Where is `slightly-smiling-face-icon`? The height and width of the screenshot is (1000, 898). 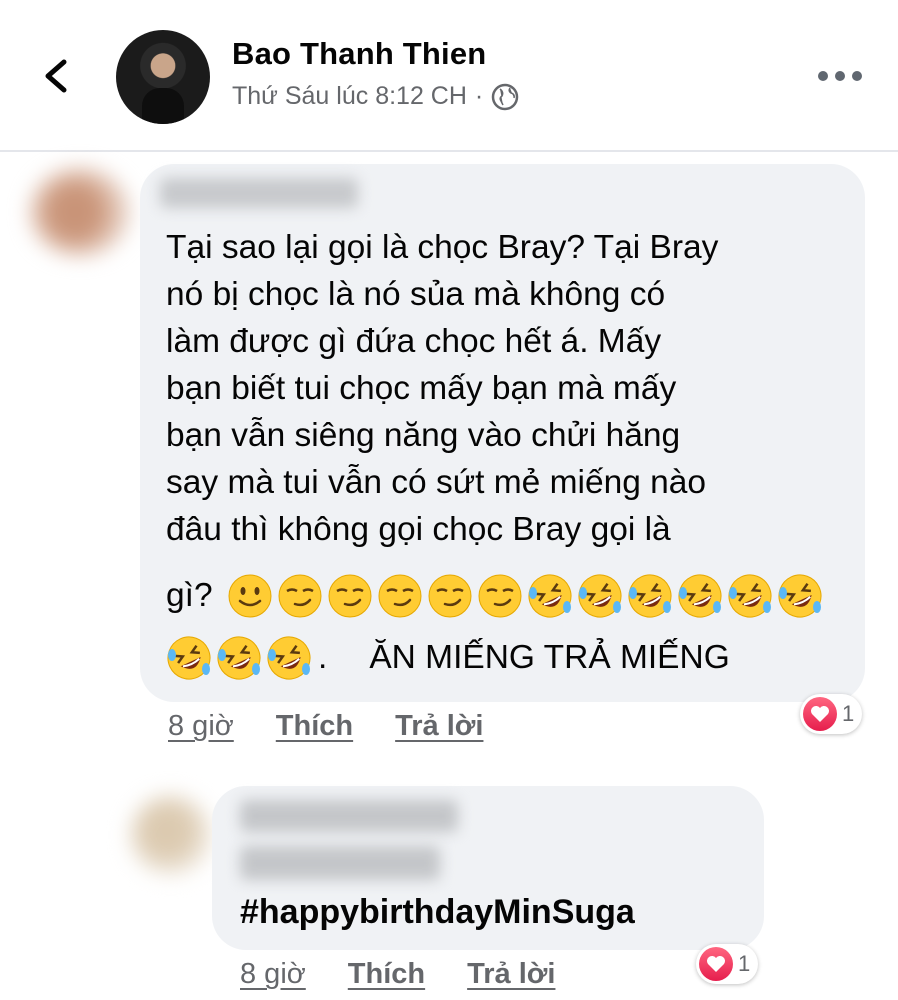
slightly-smiling-face-icon is located at coordinates (250, 596).